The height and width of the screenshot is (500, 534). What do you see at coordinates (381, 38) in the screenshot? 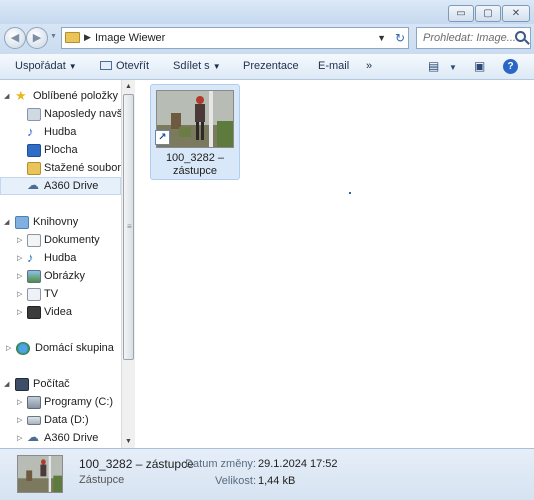
I see `address-dropdown-icon: ▼` at bounding box center [381, 38].